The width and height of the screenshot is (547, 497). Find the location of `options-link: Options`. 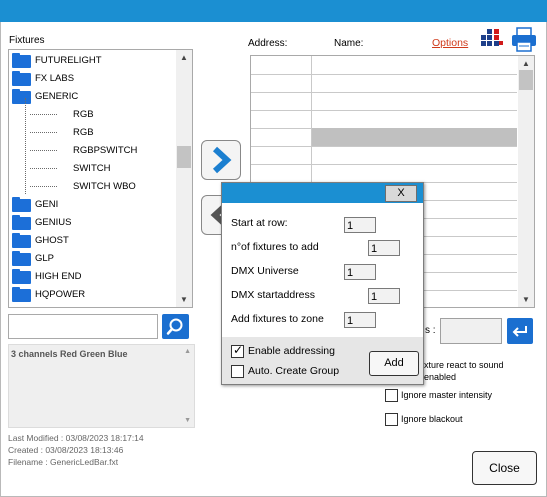

options-link: Options is located at coordinates (450, 43).